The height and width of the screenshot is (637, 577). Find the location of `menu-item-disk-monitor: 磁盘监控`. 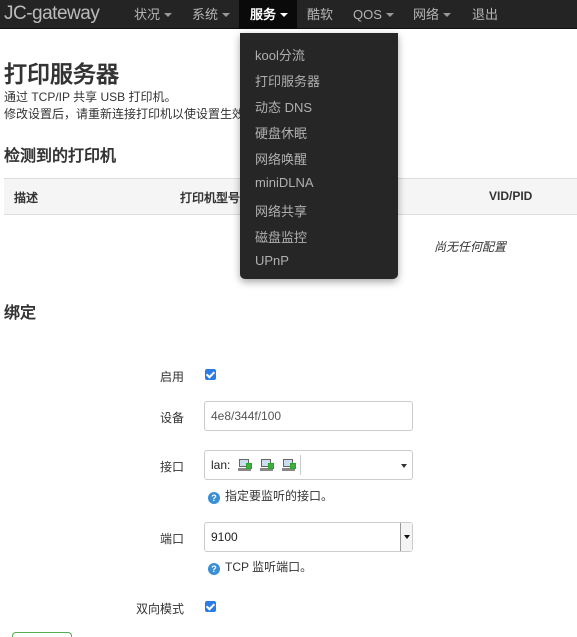

menu-item-disk-monitor: 磁盘监控 is located at coordinates (281, 236).